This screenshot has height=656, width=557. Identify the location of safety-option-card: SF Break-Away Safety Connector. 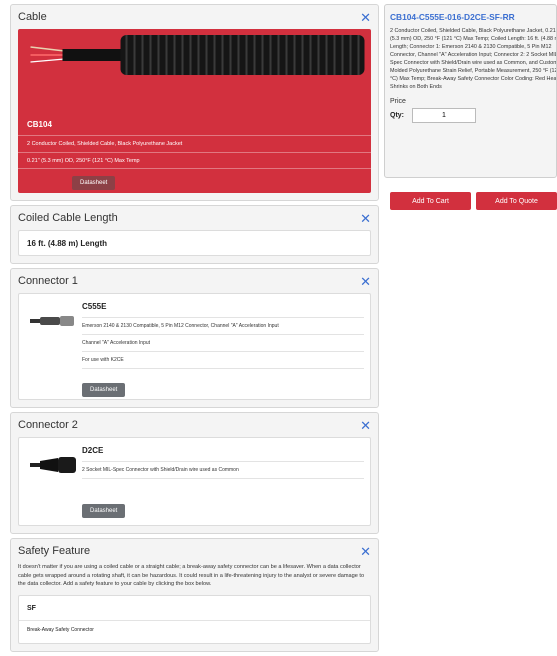
(194, 619).